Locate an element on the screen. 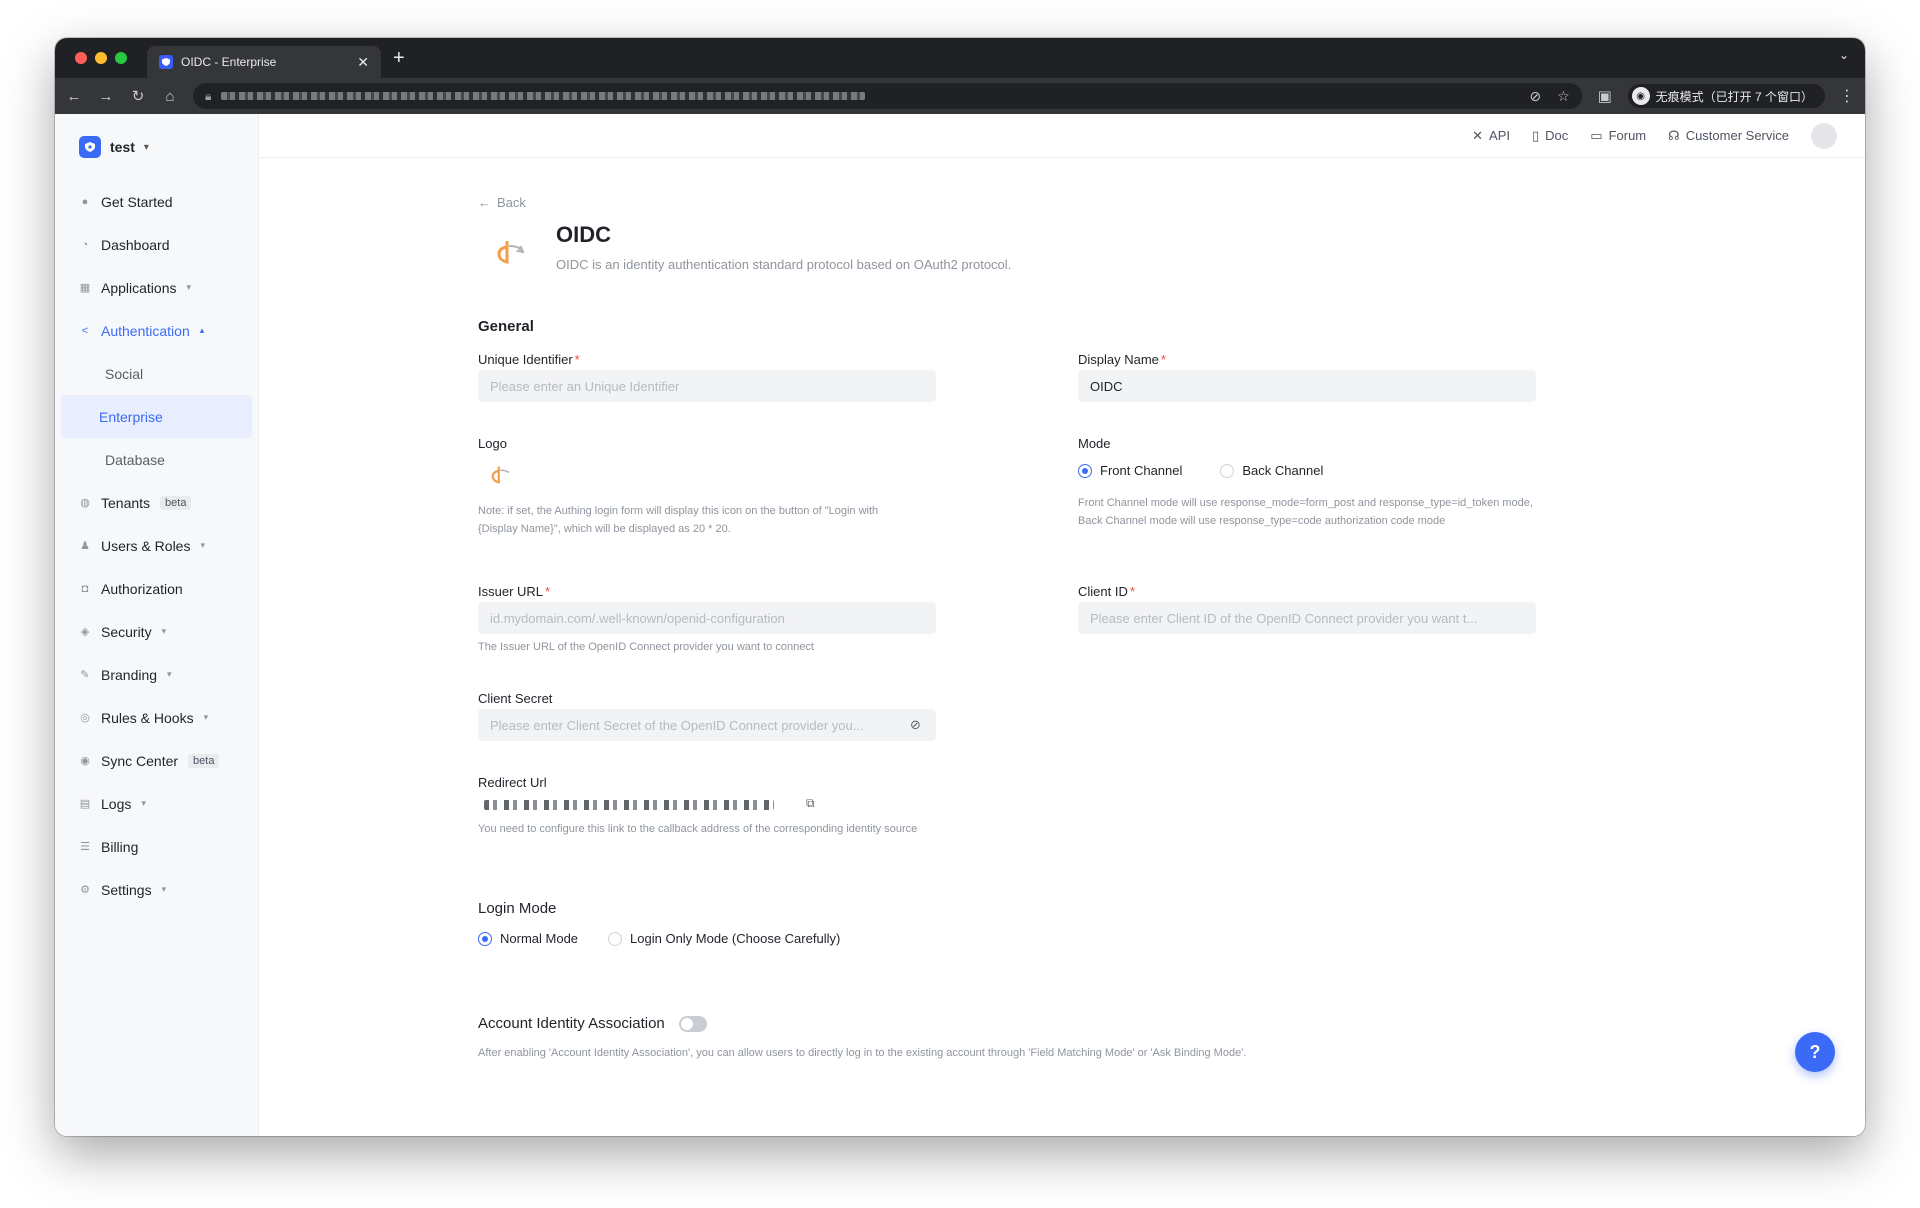  normal-mode-radio: Normal Mode is located at coordinates (528, 938).